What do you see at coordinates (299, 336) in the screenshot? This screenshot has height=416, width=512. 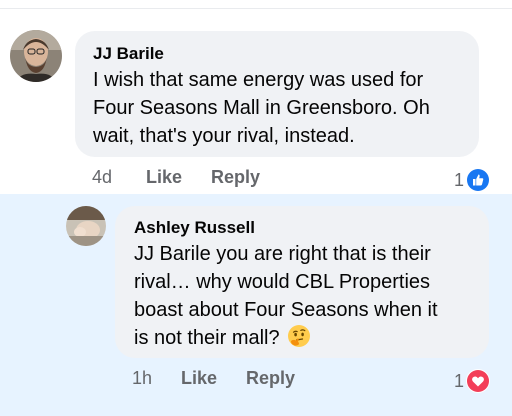 I see `thinking-face-icon` at bounding box center [299, 336].